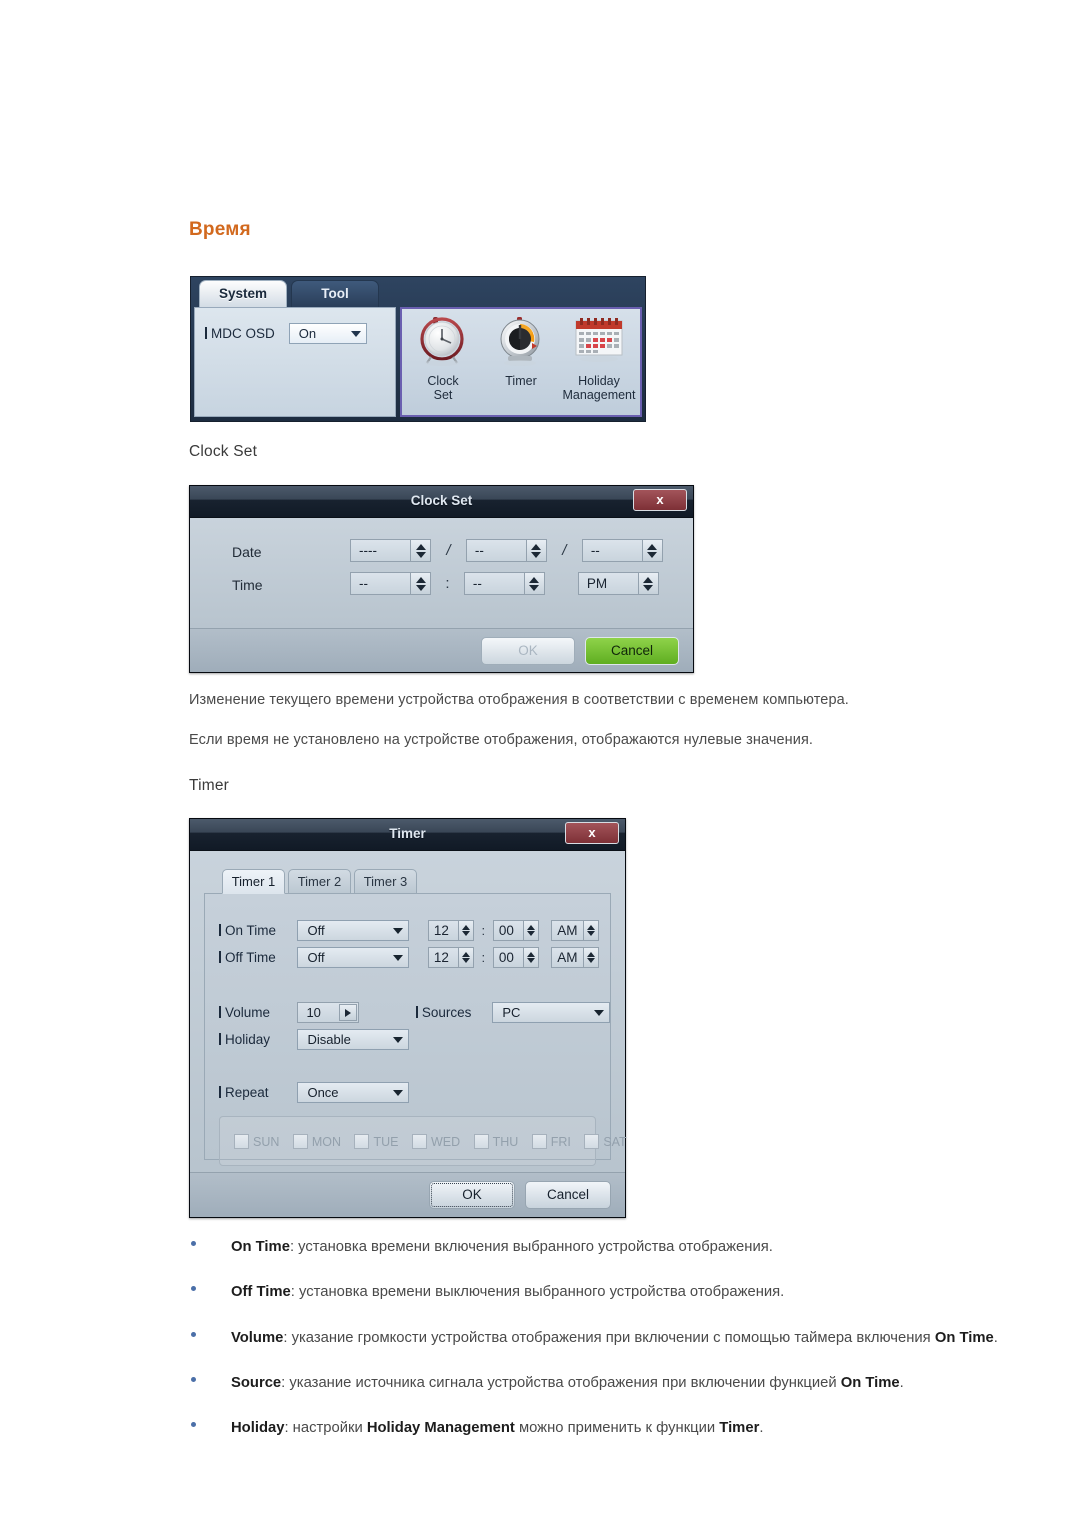 Image resolution: width=1080 pixels, height=1527 pixels. I want to click on on-time-hour-arrows, so click(465, 930).